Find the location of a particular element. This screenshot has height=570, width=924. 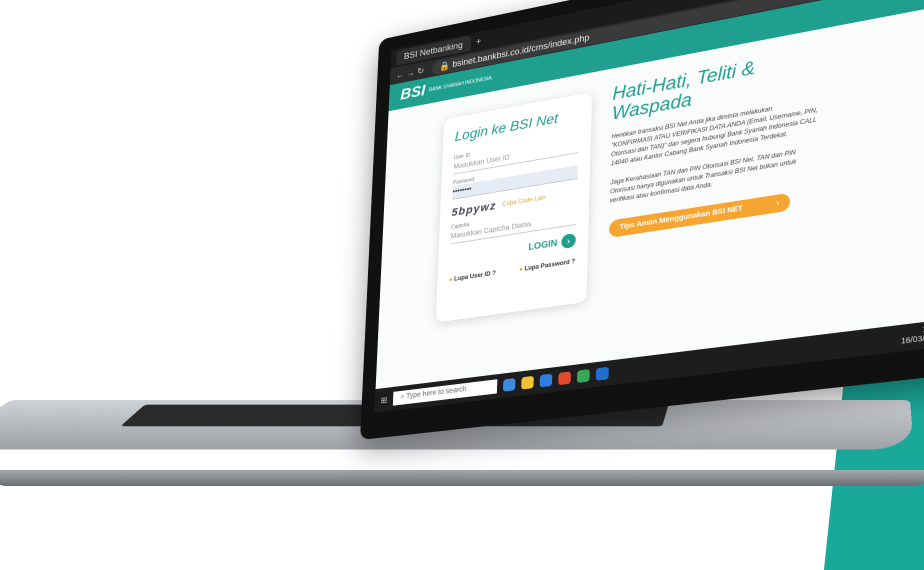

lock-icon: 🔒 is located at coordinates (445, 65).